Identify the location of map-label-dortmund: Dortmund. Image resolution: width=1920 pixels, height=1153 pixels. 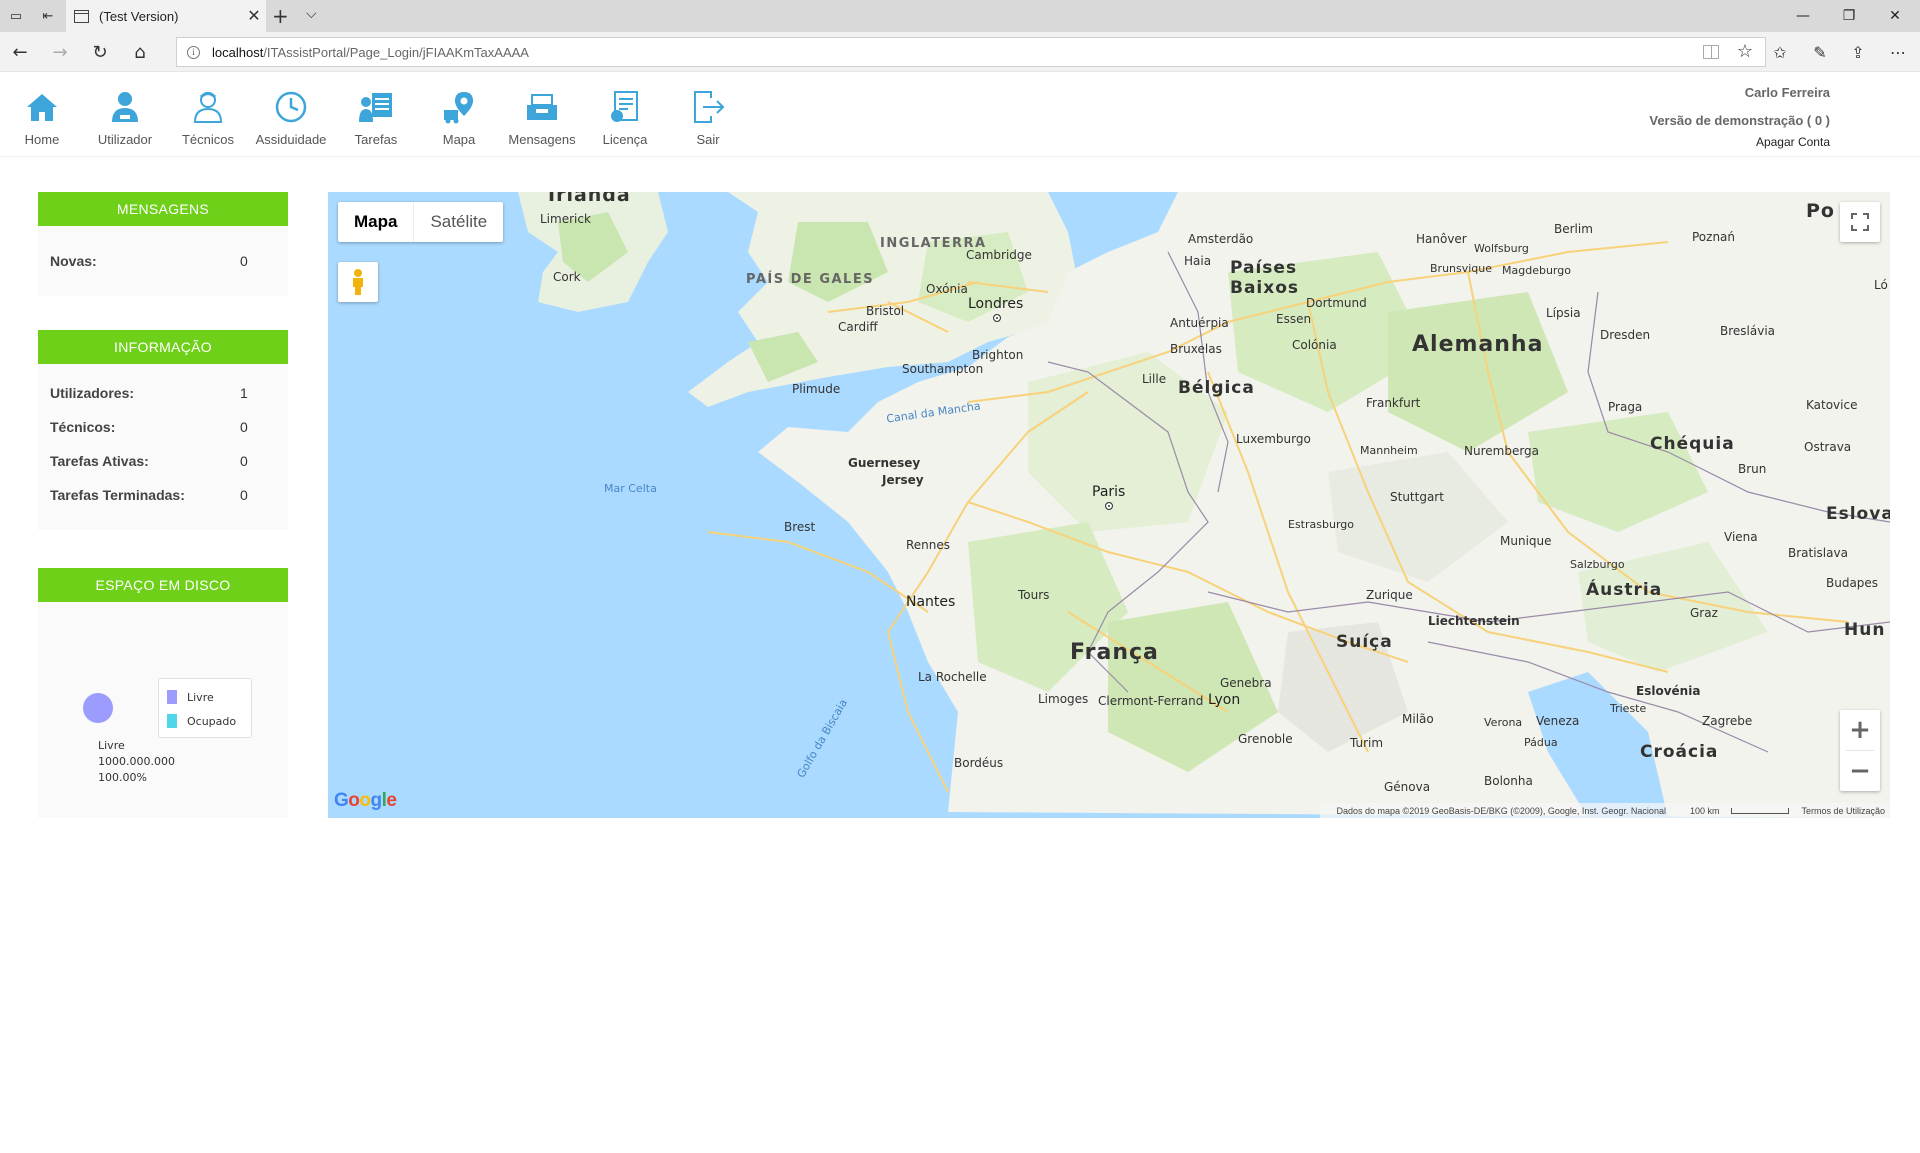
(1336, 303).